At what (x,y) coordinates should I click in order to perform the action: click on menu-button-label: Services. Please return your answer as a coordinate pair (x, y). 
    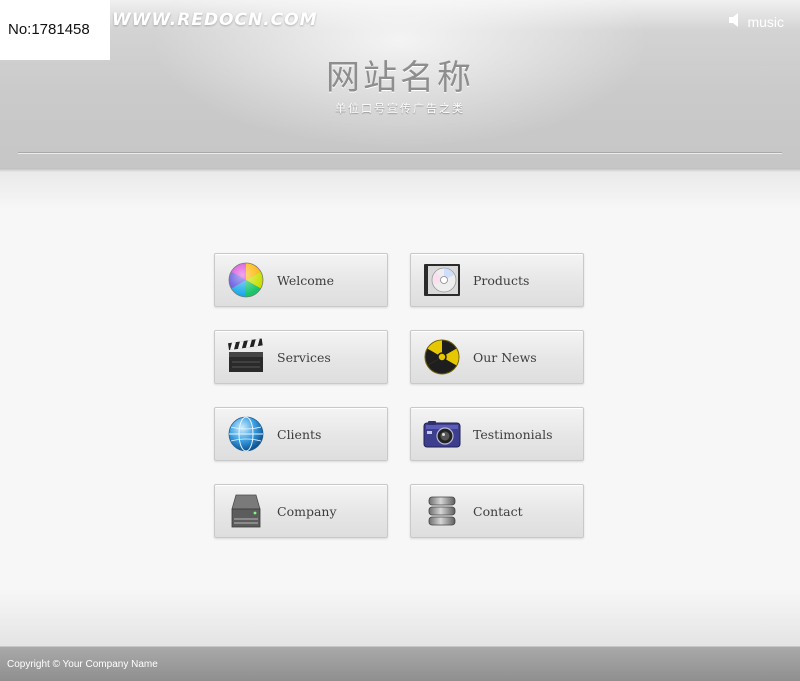
    Looking at the image, I should click on (304, 357).